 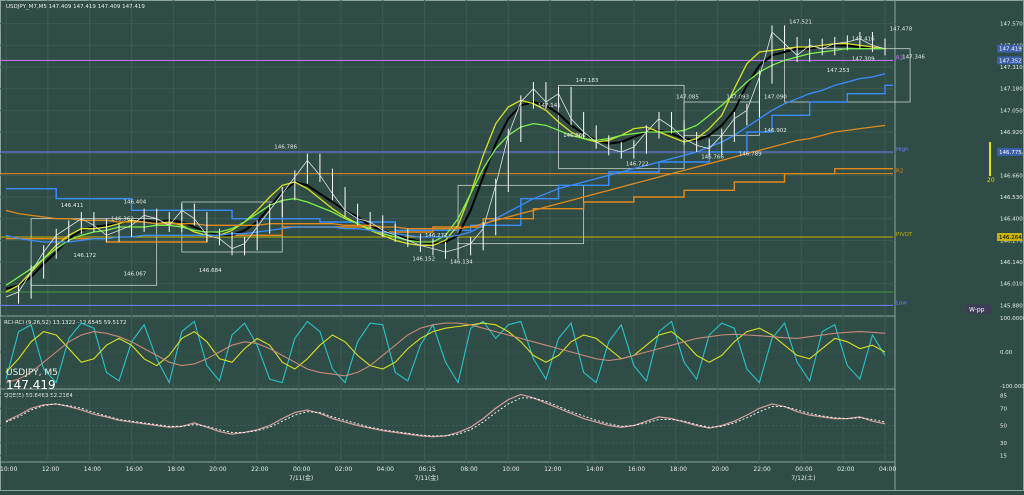 I want to click on qqe-title: QQE(5) 50.8463 52.2184, so click(x=38, y=396).